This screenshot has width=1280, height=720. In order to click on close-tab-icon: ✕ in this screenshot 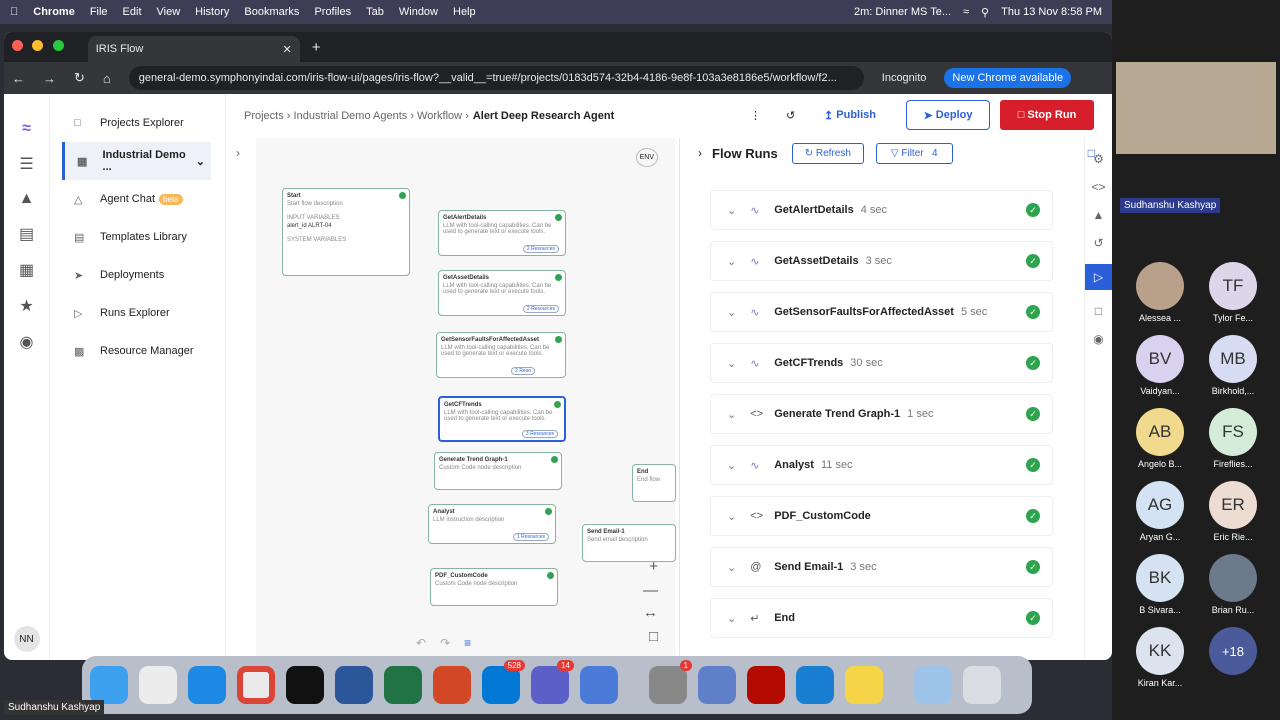, I will do `click(286, 49)`.